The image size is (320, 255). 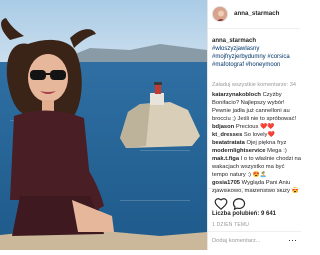 I want to click on comment-item: bdjason Precious ❤️❤️, so click(x=256, y=127).